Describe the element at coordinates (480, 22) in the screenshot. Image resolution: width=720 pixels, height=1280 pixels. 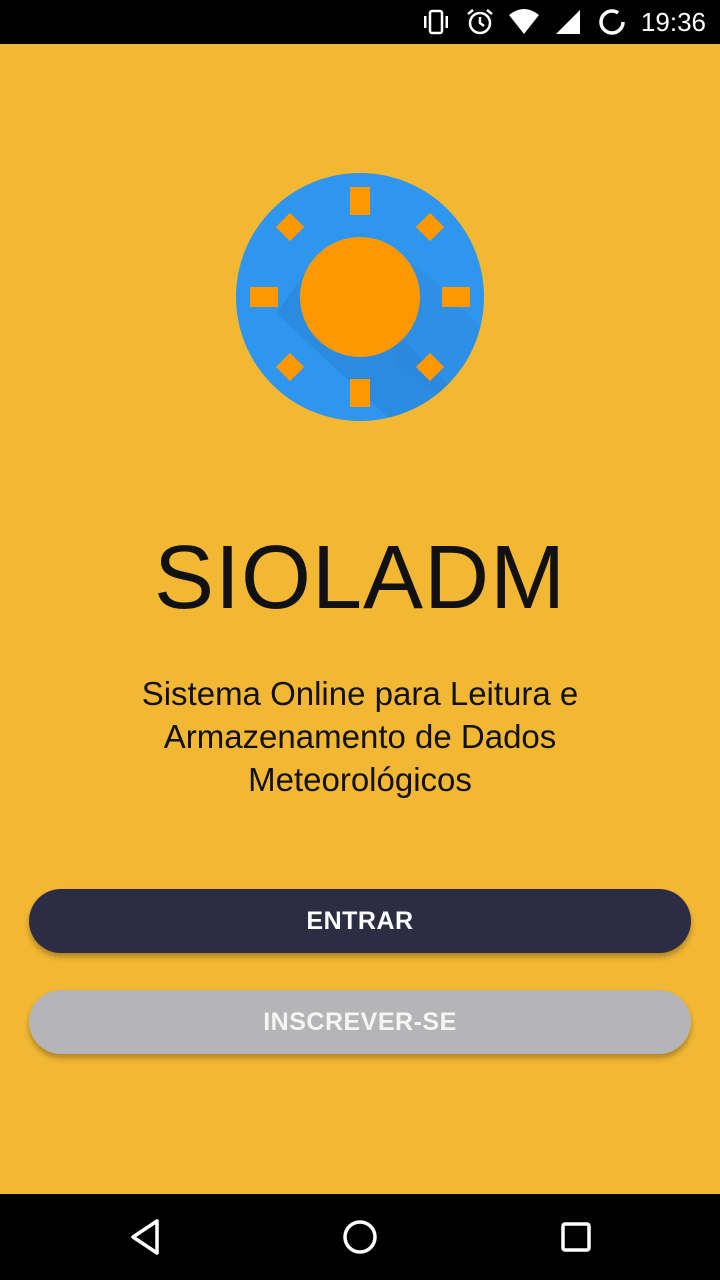
I see `alarm-icon` at that location.